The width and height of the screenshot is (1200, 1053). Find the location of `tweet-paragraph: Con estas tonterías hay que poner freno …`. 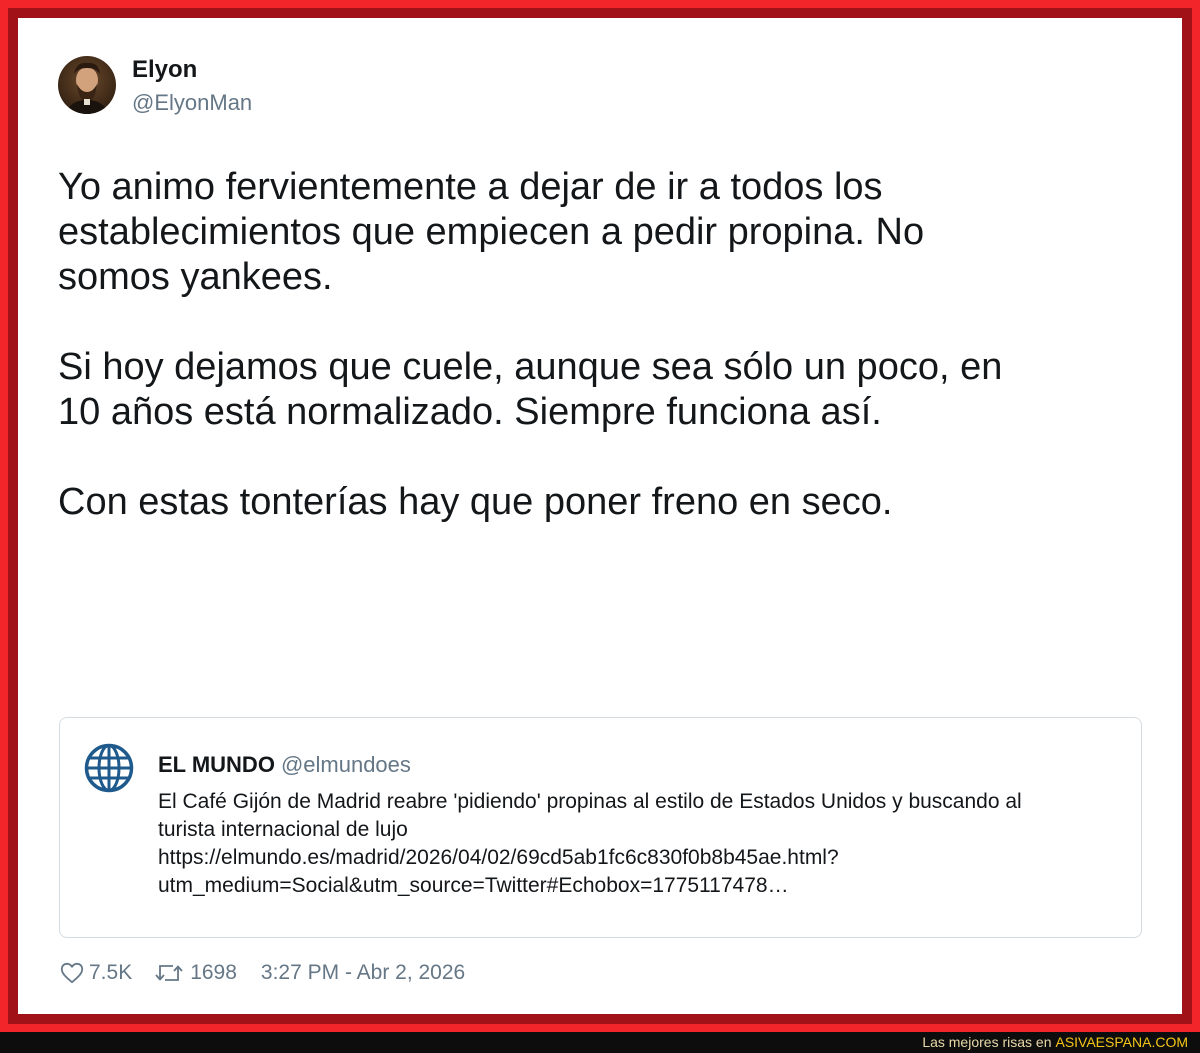

tweet-paragraph: Con estas tonterías hay que poner freno … is located at coordinates (475, 502).